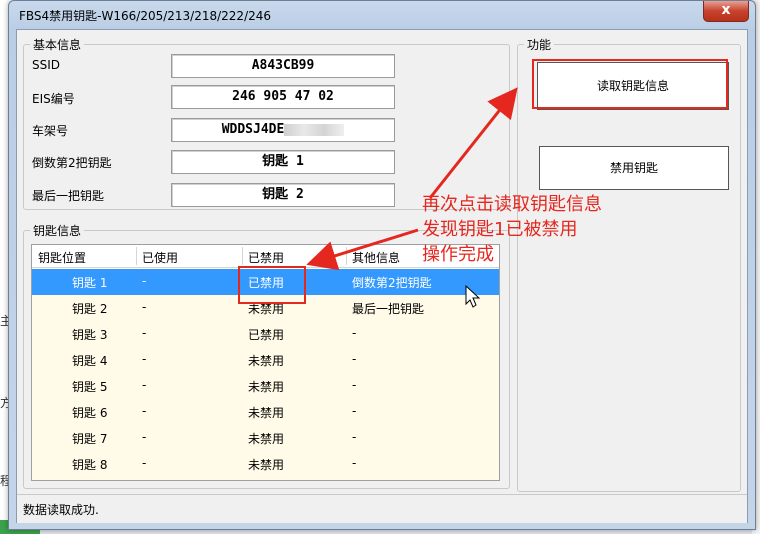 This screenshot has height=534, width=760. I want to click on close-icon: x, so click(726, 10).